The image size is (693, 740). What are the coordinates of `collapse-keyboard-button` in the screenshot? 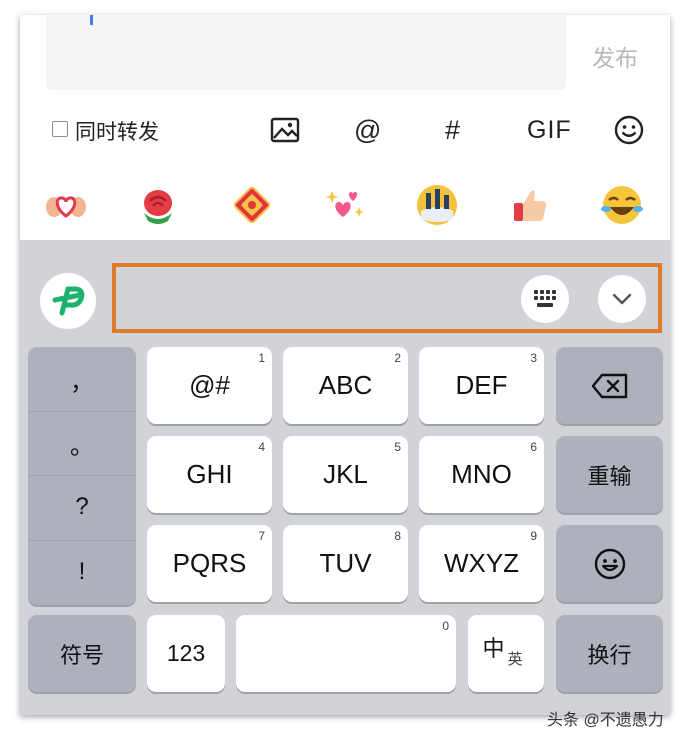 It's located at (622, 299).